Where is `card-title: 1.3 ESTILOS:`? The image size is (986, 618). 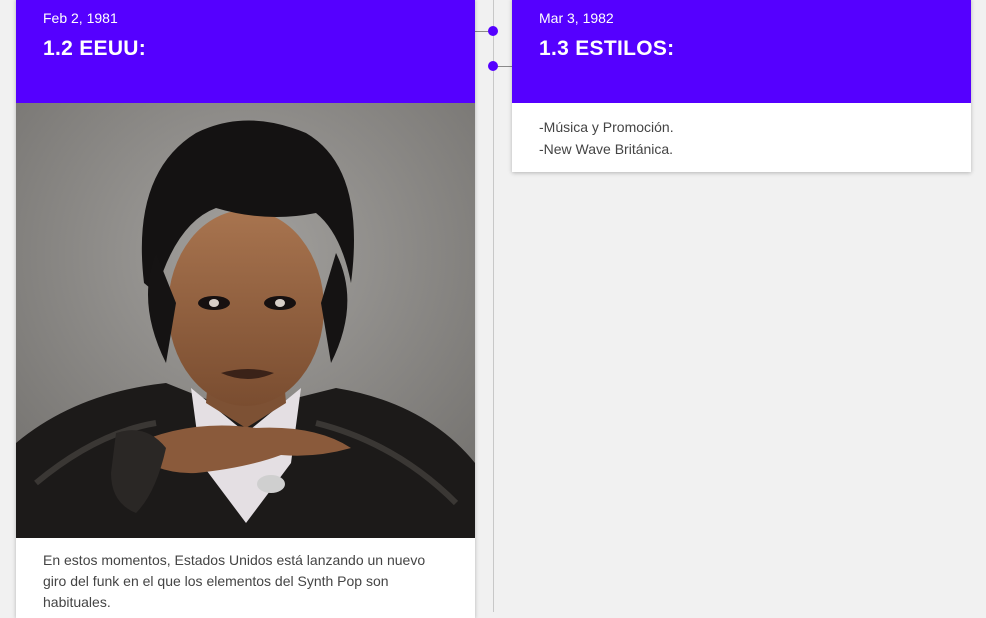
card-title: 1.3 ESTILOS: is located at coordinates (607, 48).